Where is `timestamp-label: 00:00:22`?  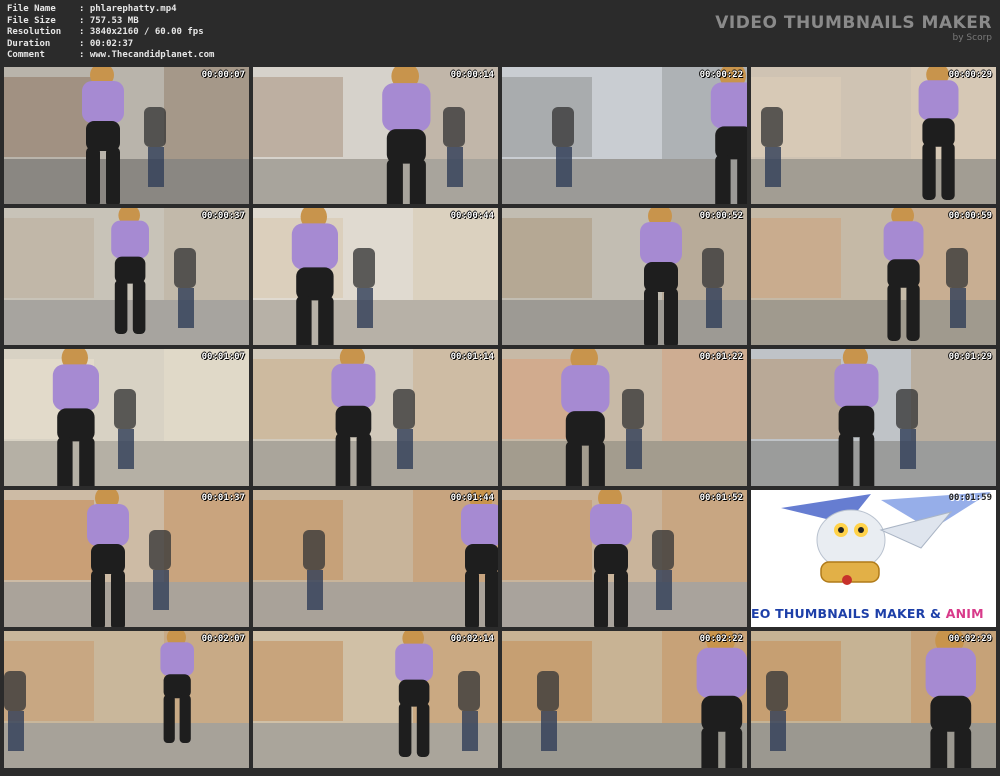
timestamp-label: 00:00:22 is located at coordinates (721, 75).